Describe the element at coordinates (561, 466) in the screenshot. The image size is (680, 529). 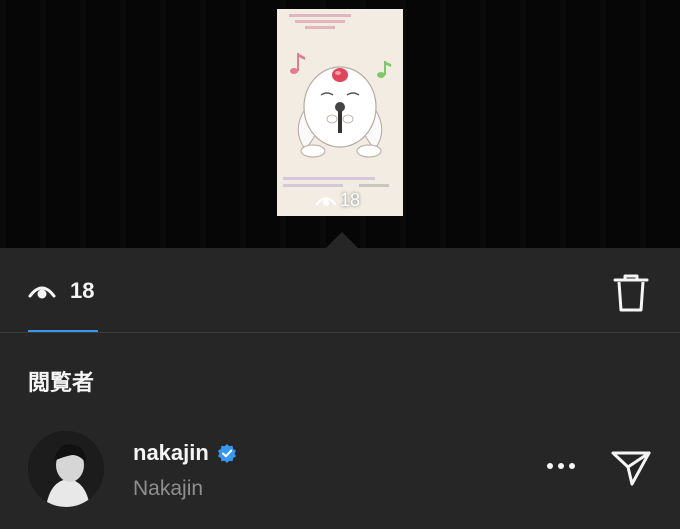
I see `more-icon` at that location.